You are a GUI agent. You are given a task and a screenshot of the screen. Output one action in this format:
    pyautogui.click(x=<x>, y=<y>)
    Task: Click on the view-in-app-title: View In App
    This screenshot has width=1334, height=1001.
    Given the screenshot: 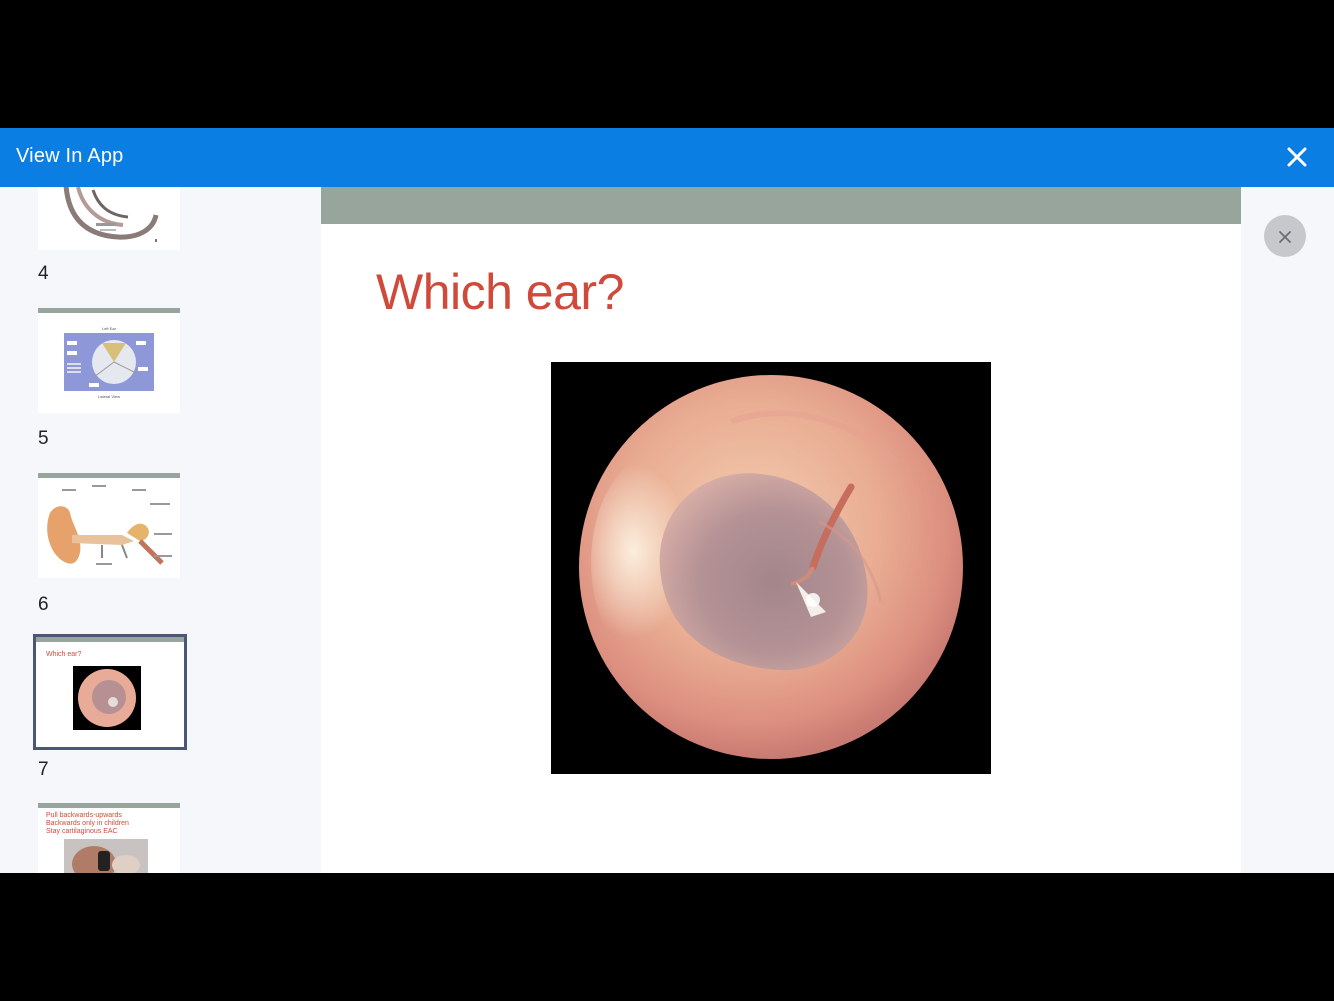 What is the action you would take?
    pyautogui.click(x=69, y=156)
    